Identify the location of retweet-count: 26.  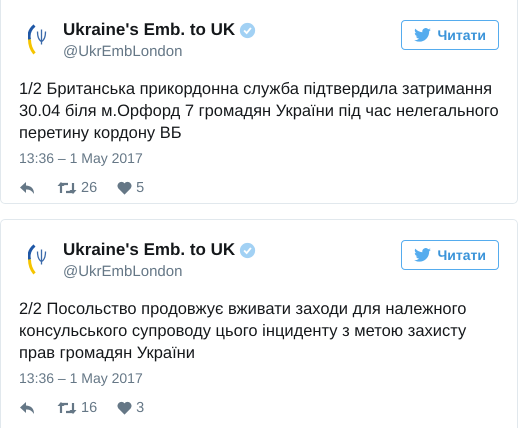
(89, 188).